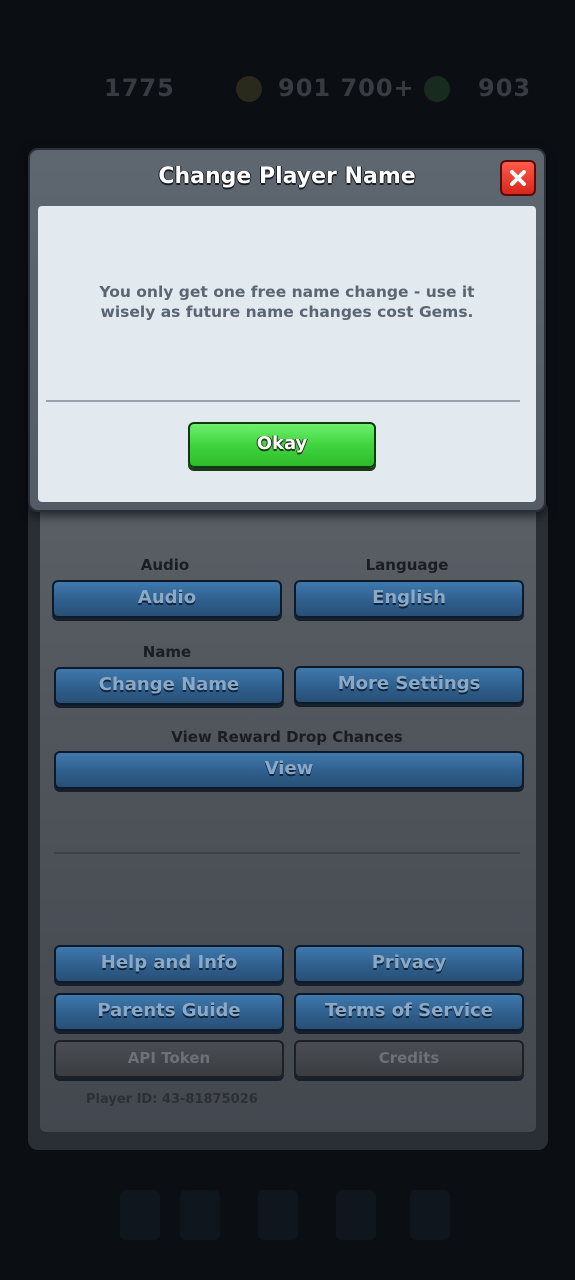 This screenshot has height=1280, width=575. What do you see at coordinates (430, 1215) in the screenshot?
I see `events-tab-icon` at bounding box center [430, 1215].